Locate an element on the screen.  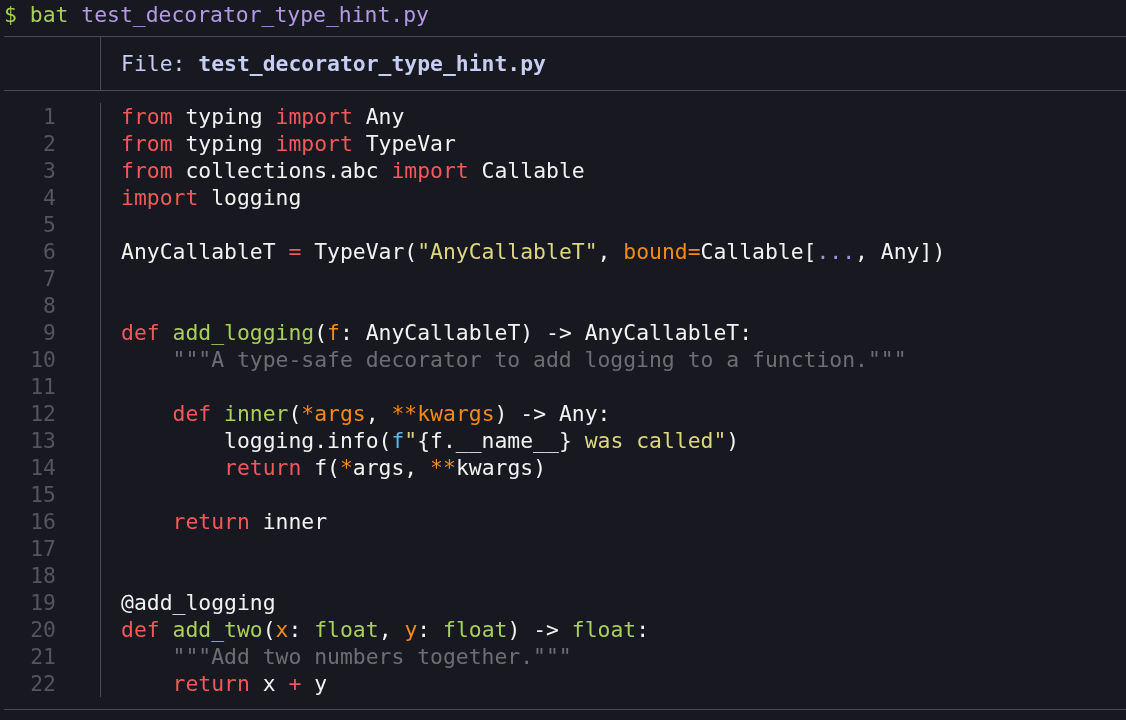
code-line: @add_logging is located at coordinates (198, 602).